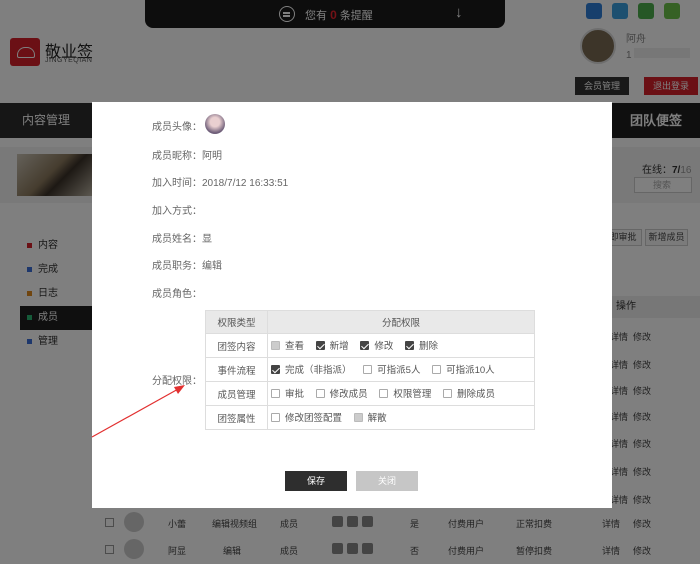  I want to click on perm-option-approve: 审批, so click(287, 393).